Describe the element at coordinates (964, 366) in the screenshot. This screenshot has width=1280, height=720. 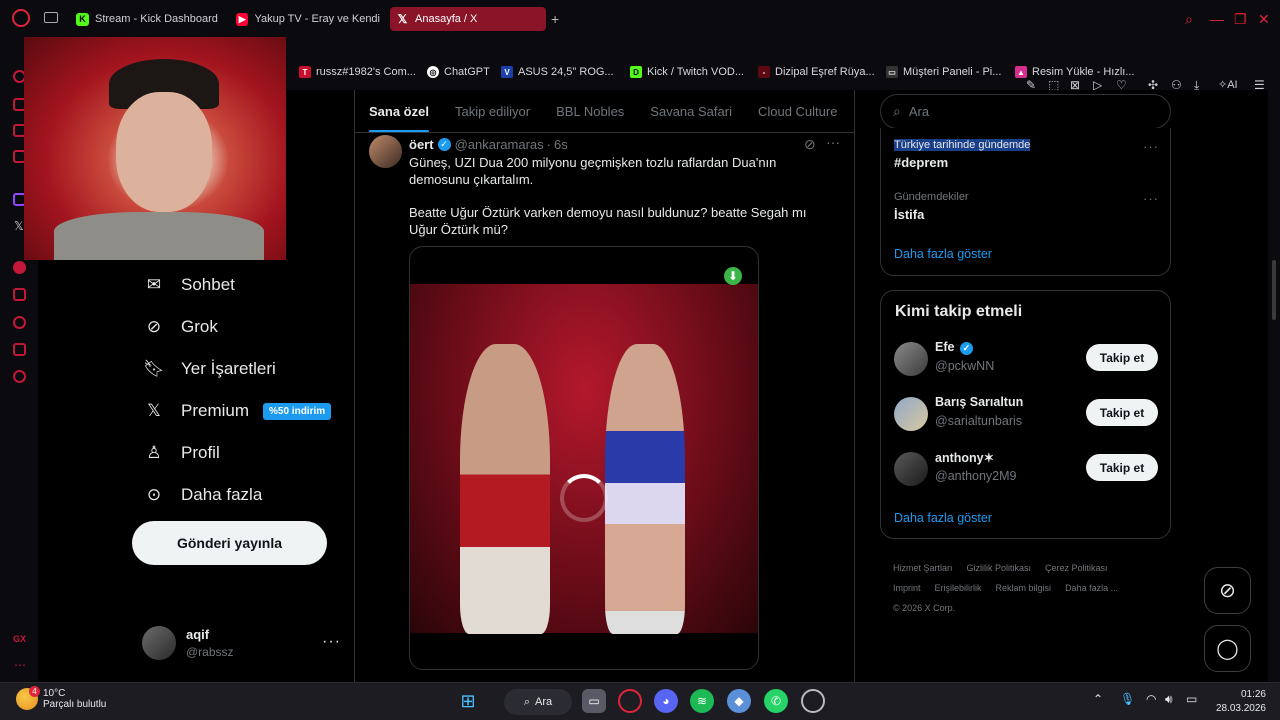
I see `suggestion-handle: @pckwNN` at that location.